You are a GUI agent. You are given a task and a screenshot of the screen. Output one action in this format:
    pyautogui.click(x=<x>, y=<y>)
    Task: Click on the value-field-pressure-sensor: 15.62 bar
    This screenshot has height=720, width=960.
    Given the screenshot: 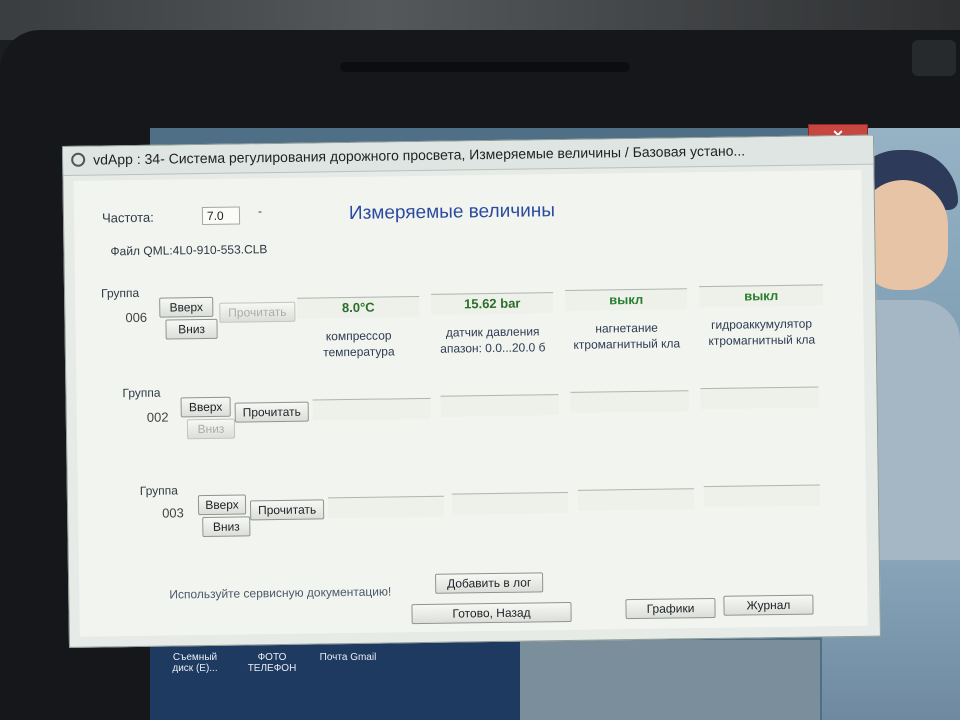 What is the action you would take?
    pyautogui.click(x=492, y=303)
    